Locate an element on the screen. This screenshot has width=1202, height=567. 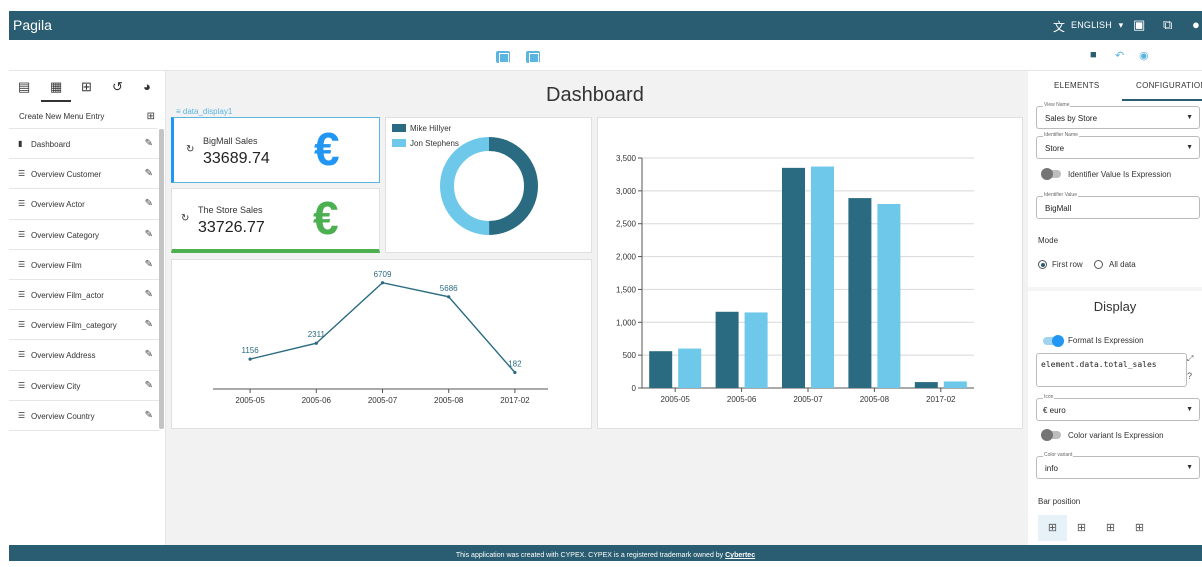
format-expression-input: element.data.total_sales is located at coordinates (1111, 370).